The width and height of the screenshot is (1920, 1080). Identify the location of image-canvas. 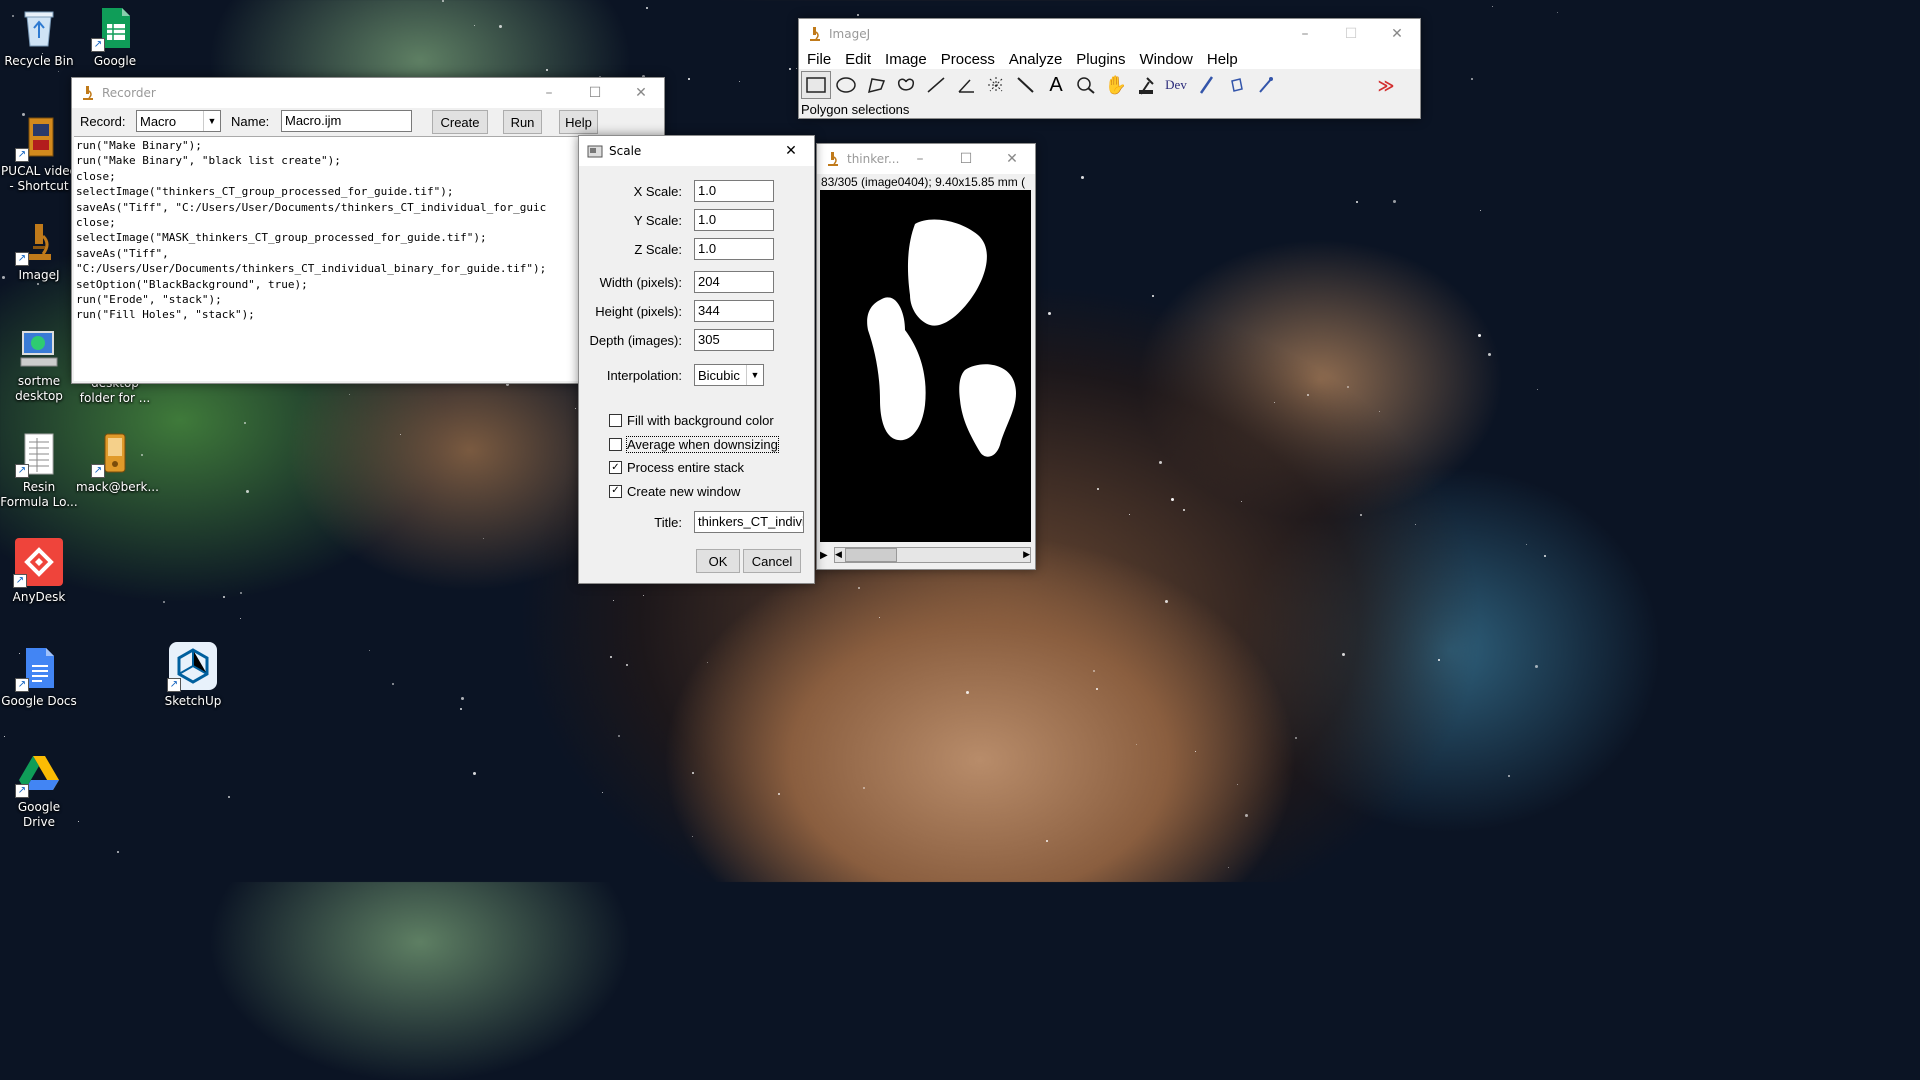
(925, 366).